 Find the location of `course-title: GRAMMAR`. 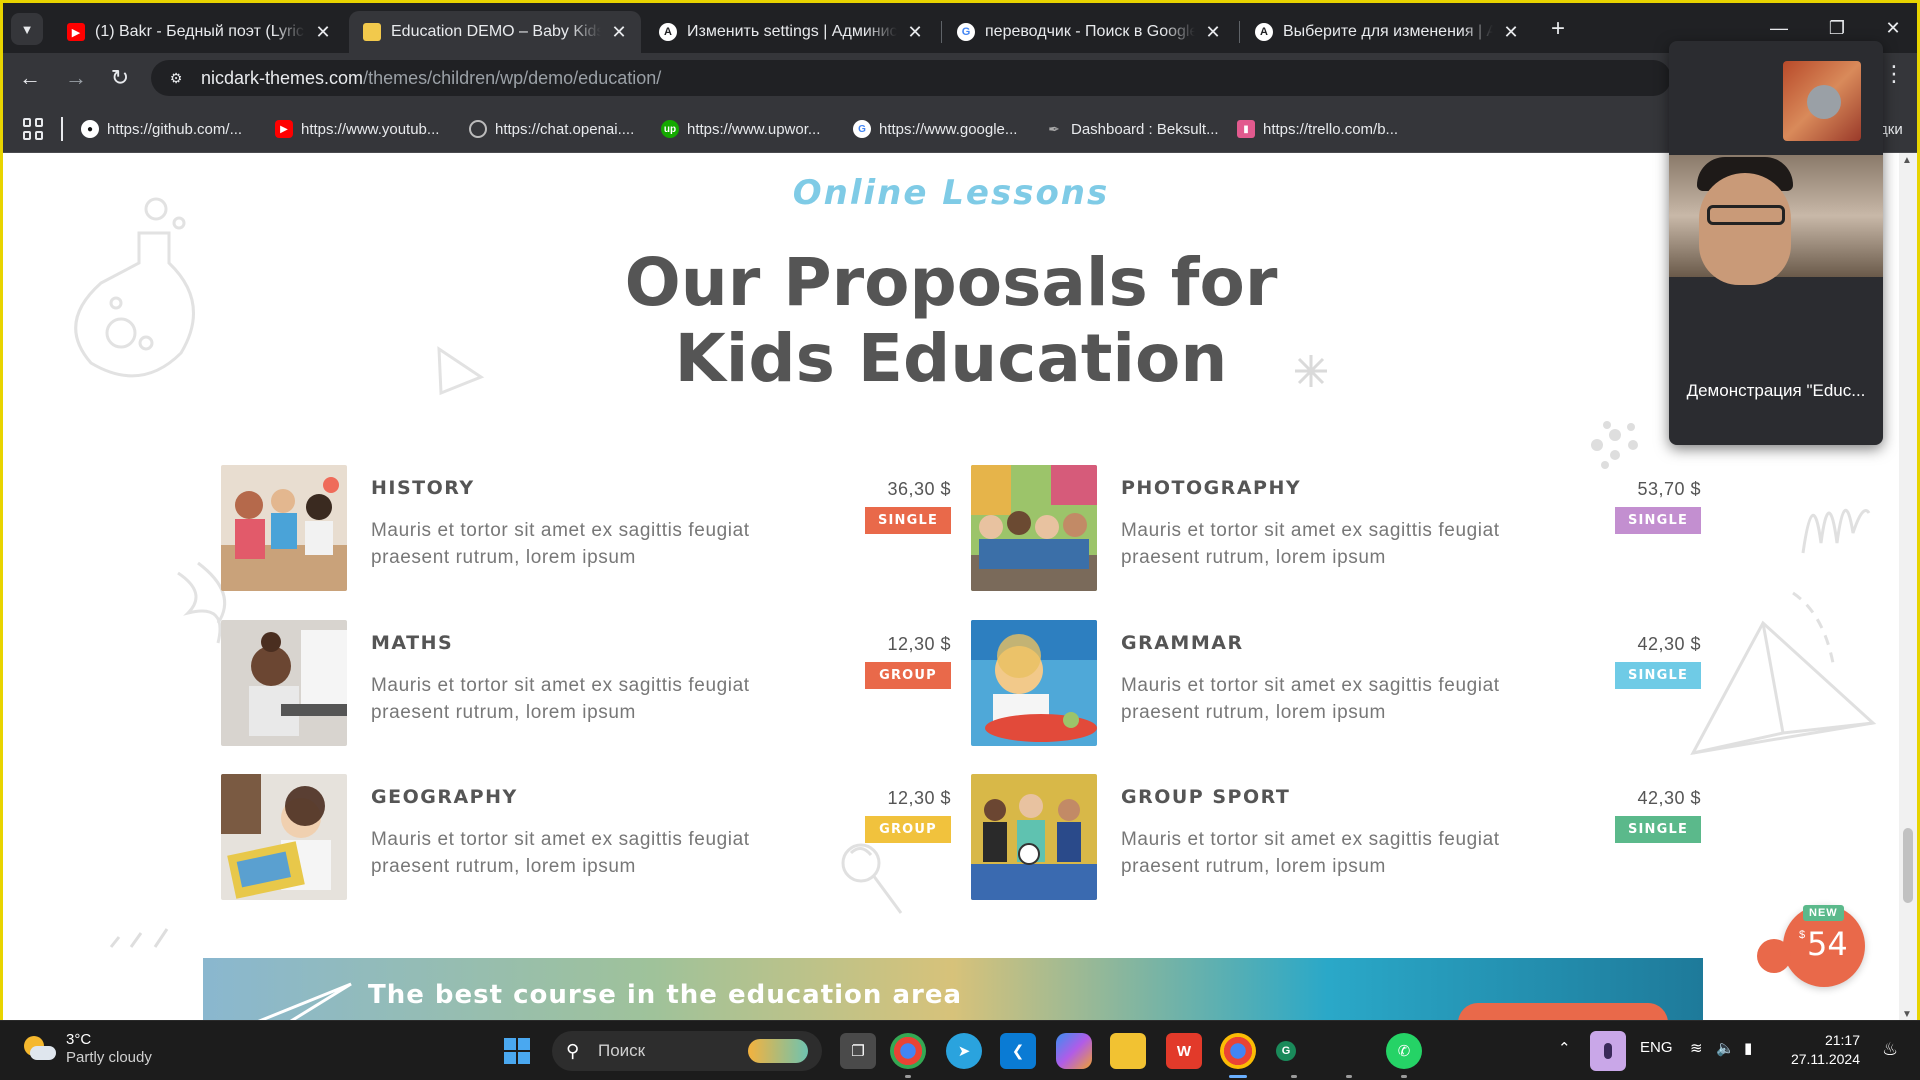

course-title: GRAMMAR is located at coordinates (1182, 643).